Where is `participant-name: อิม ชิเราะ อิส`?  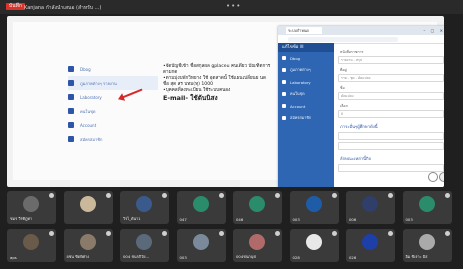 participant-name: อิม ชิเราะ อิส is located at coordinates (416, 256).